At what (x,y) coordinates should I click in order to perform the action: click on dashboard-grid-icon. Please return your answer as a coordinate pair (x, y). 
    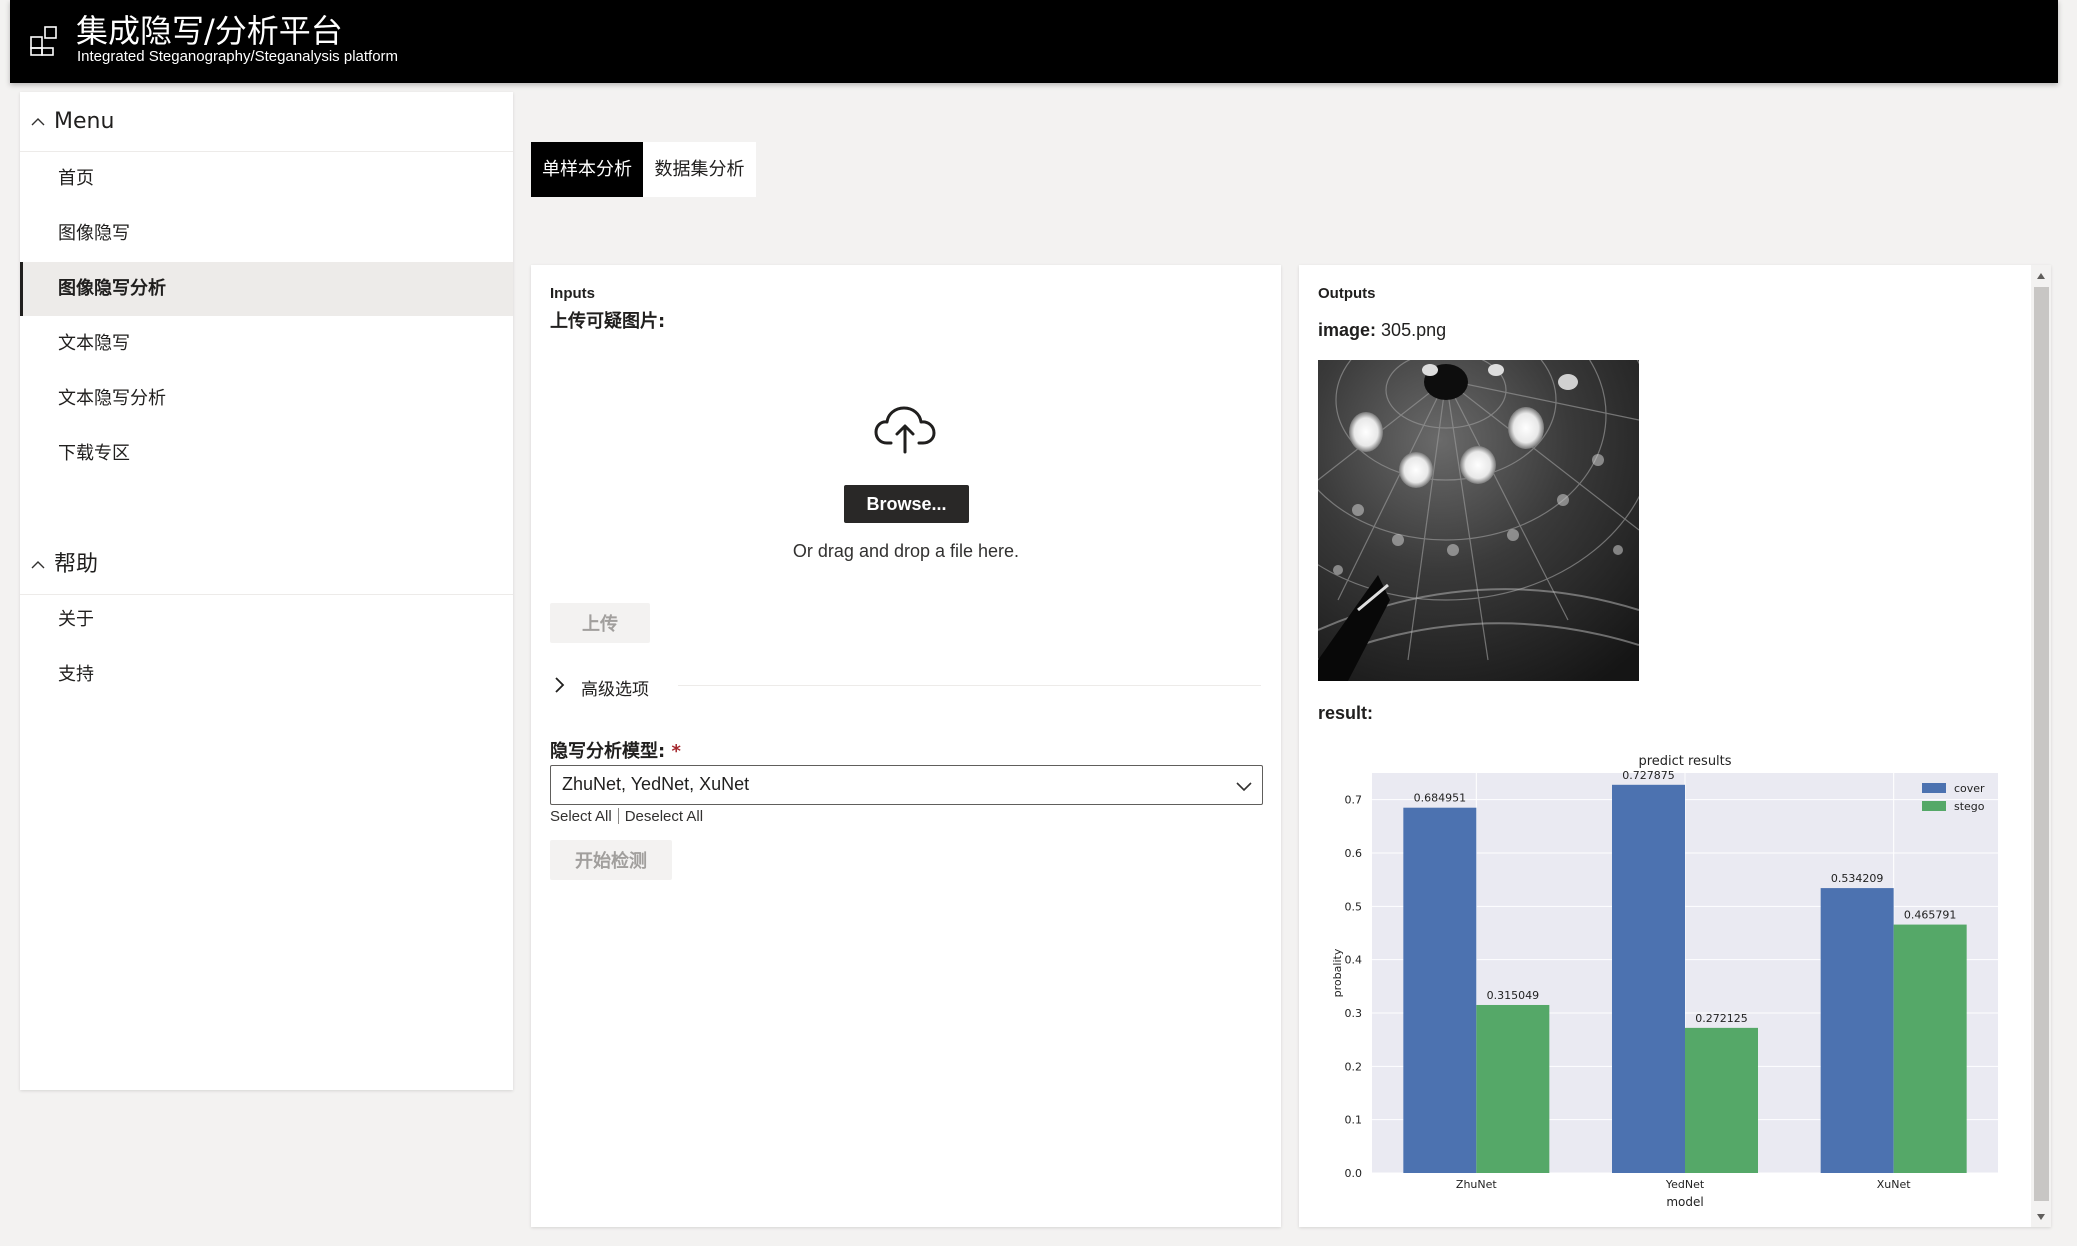
    Looking at the image, I should click on (43, 41).